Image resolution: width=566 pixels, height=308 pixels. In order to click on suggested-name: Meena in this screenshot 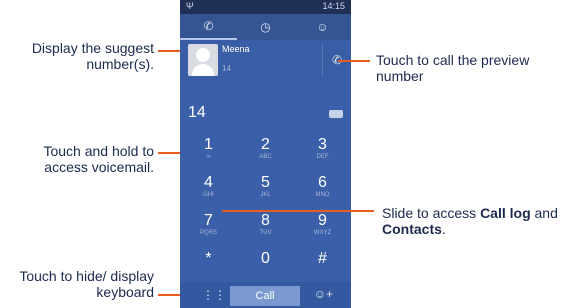, I will do `click(236, 49)`.